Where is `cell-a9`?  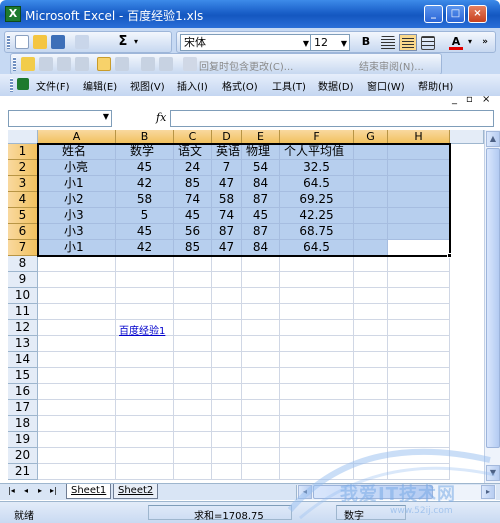
cell-a9 is located at coordinates (77, 280).